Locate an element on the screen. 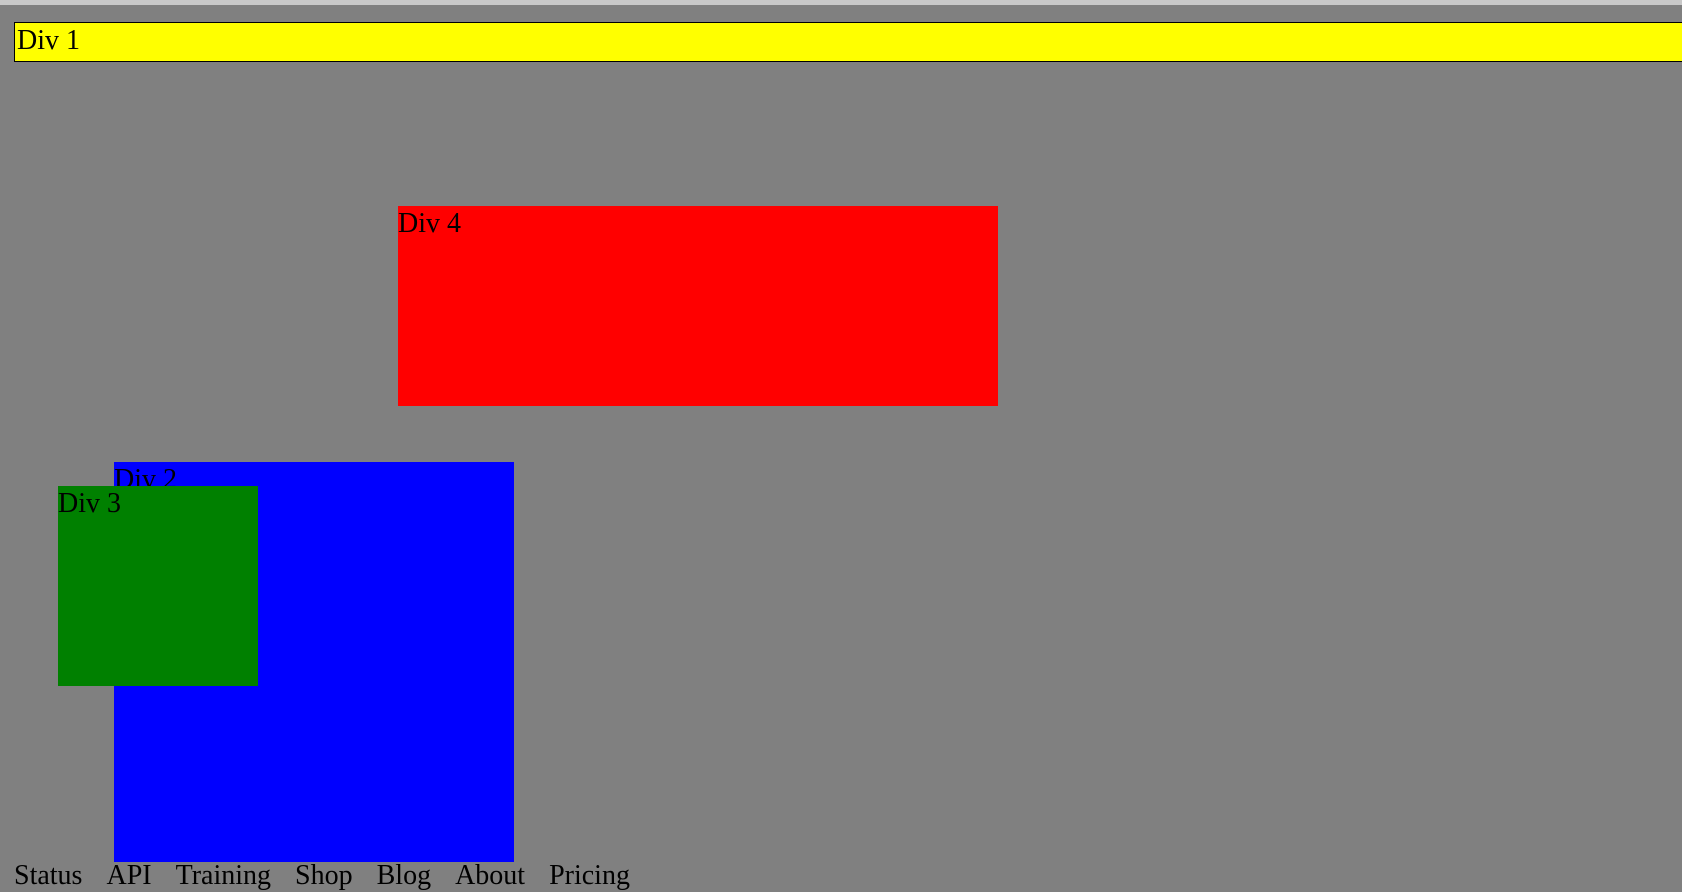 Image resolution: width=1682 pixels, height=892 pixels. footer-links: Status API Training Shop Blog About Pricing is located at coordinates (334, 876).